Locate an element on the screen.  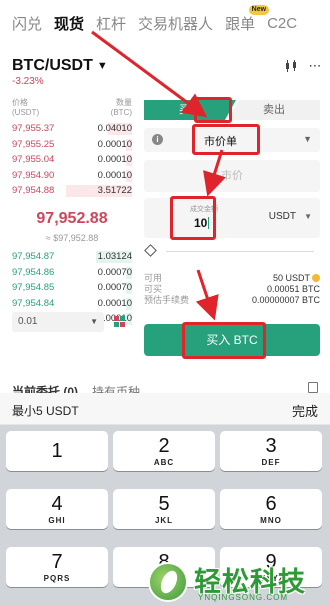
key-digit: 2 is located at coordinates (164, 446).